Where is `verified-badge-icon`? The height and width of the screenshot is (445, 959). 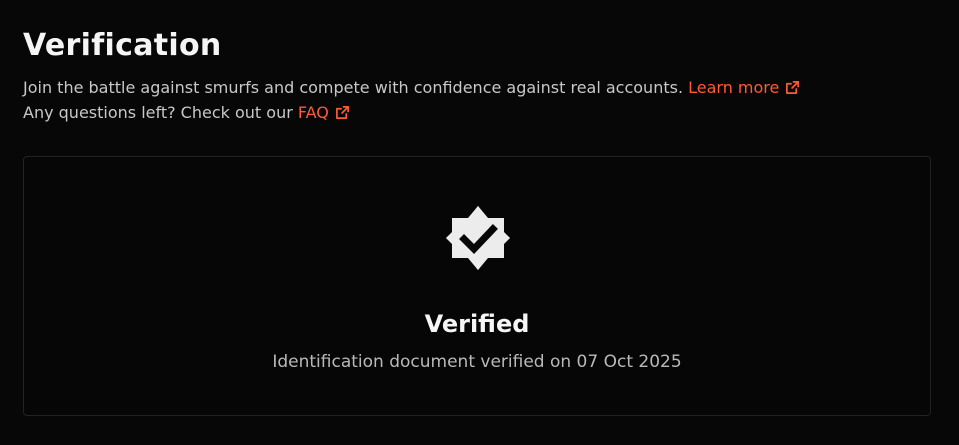
verified-badge-icon is located at coordinates (478, 238).